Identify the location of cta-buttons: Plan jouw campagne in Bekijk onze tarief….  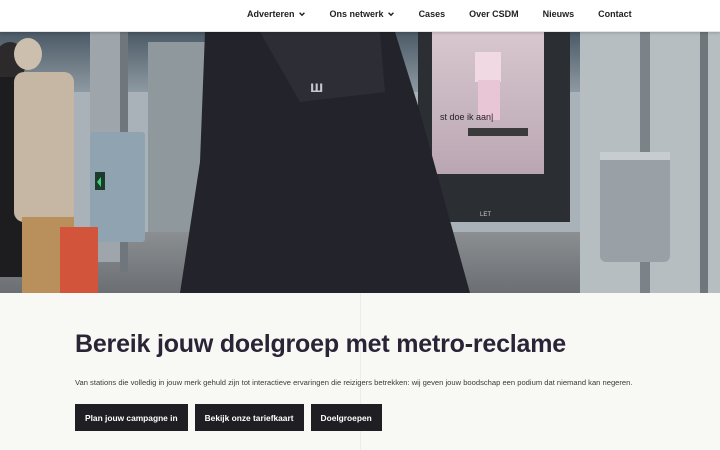
(385, 417).